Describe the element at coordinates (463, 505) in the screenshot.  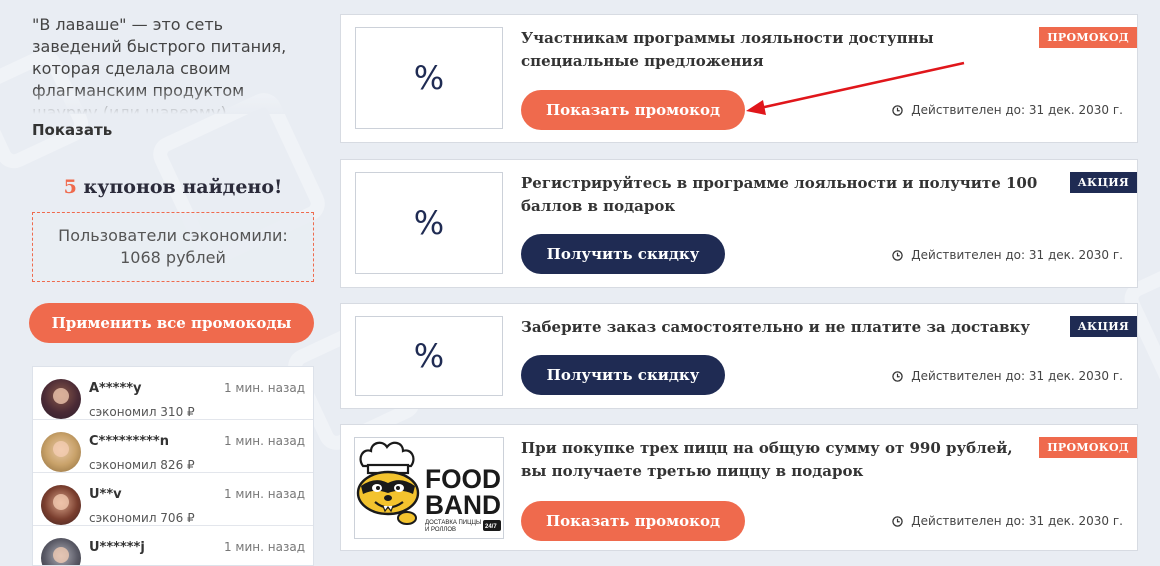
I see `logo-text-band: BAND` at that location.